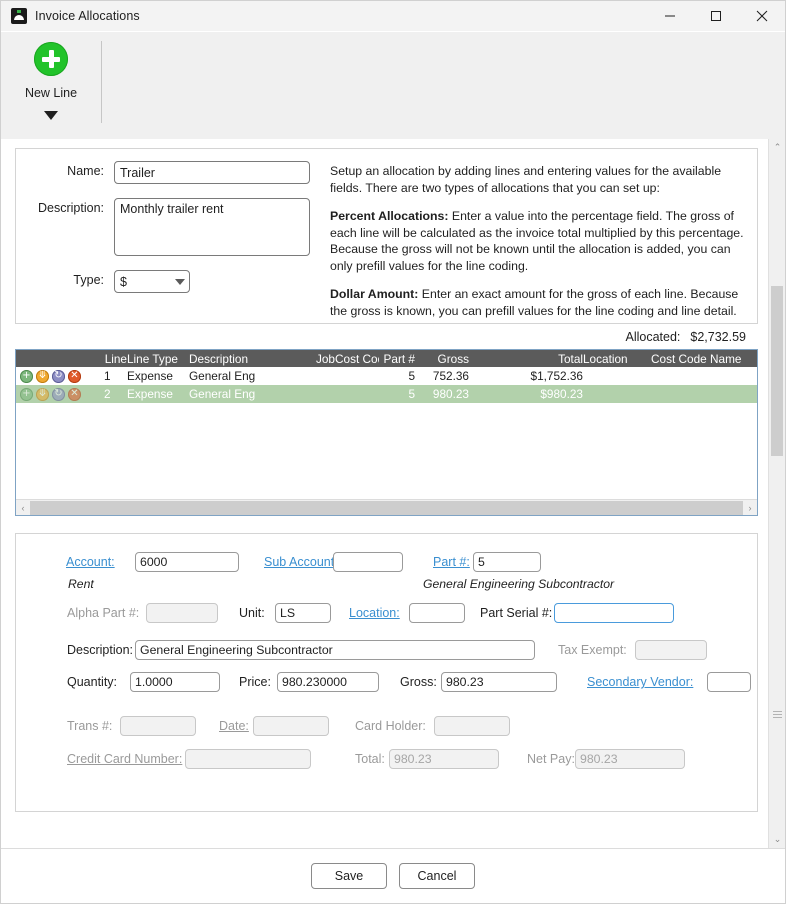 Image resolution: width=786 pixels, height=904 pixels. I want to click on grid-header-cost-code-name: Cost Code Name, so click(700, 359).